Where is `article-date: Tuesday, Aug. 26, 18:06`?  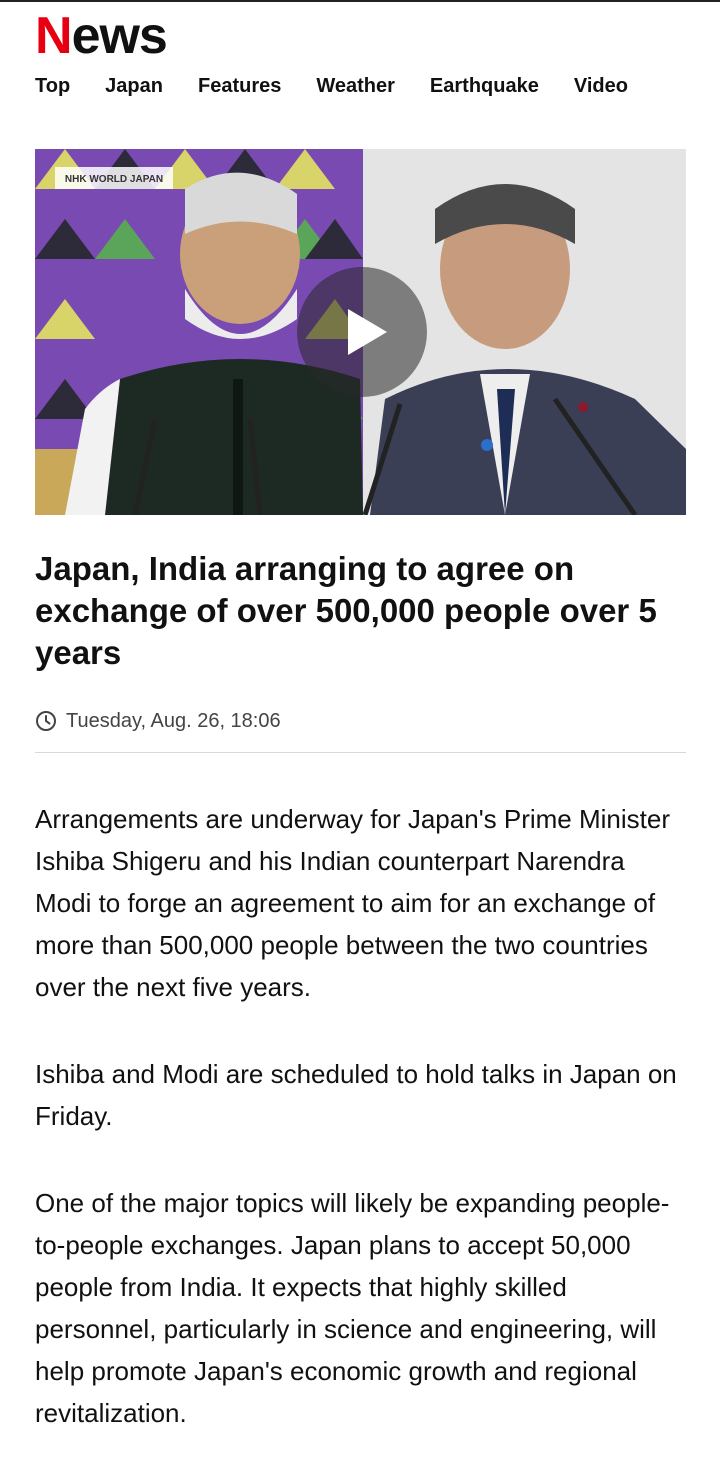
article-date: Tuesday, Aug. 26, 18:06 is located at coordinates (158, 721).